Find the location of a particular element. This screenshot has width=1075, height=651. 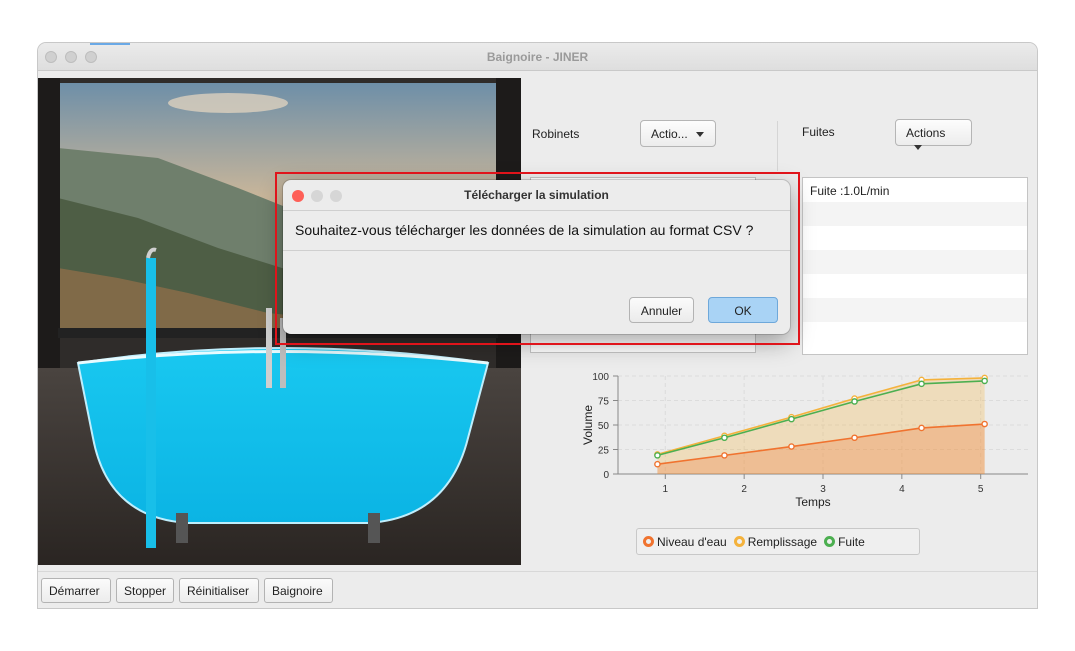

fuites-list: Fuite :1.0L/min is located at coordinates (915, 266).